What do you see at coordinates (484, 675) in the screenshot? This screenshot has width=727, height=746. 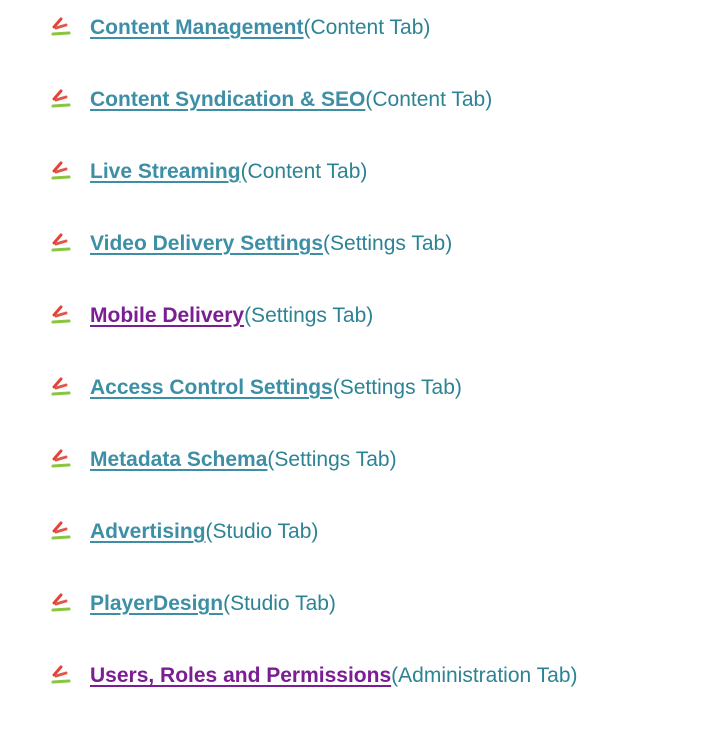 I see `tab-note: (Administration Tab)` at bounding box center [484, 675].